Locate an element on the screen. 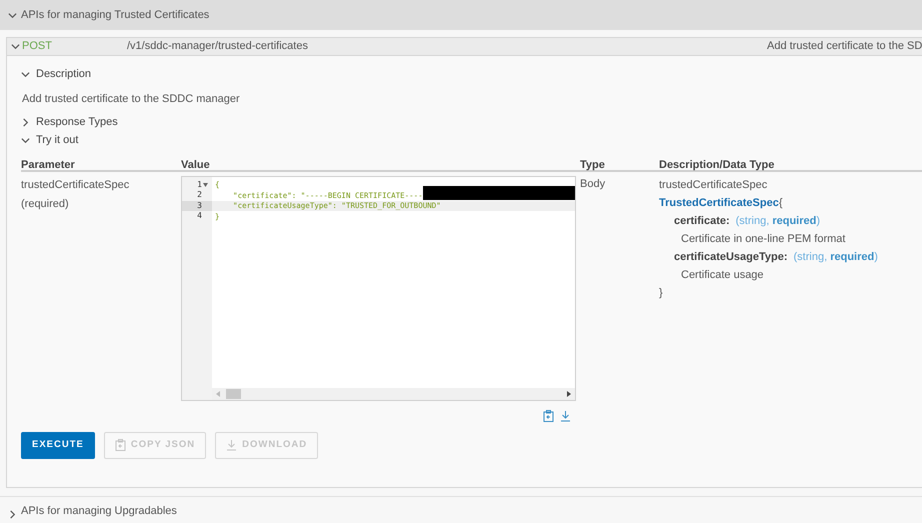 The image size is (922, 523). group-header: APIs for managing Upgradables is located at coordinates (461, 509).